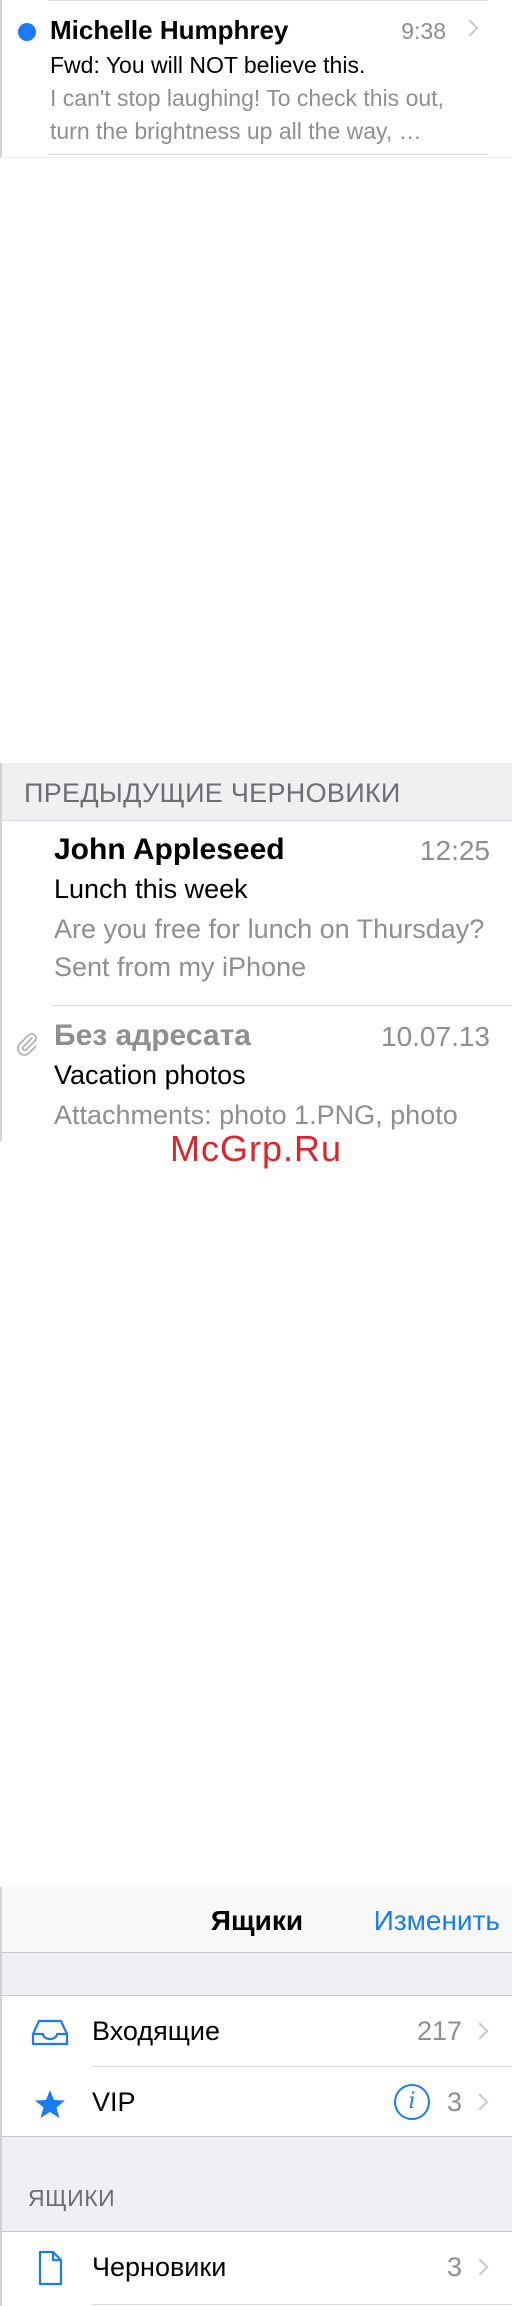 The width and height of the screenshot is (512, 2306). I want to click on drafts-section-title: ПРЕДЫДУЩИЕ ЧЕРНОВИКИ, so click(212, 793).